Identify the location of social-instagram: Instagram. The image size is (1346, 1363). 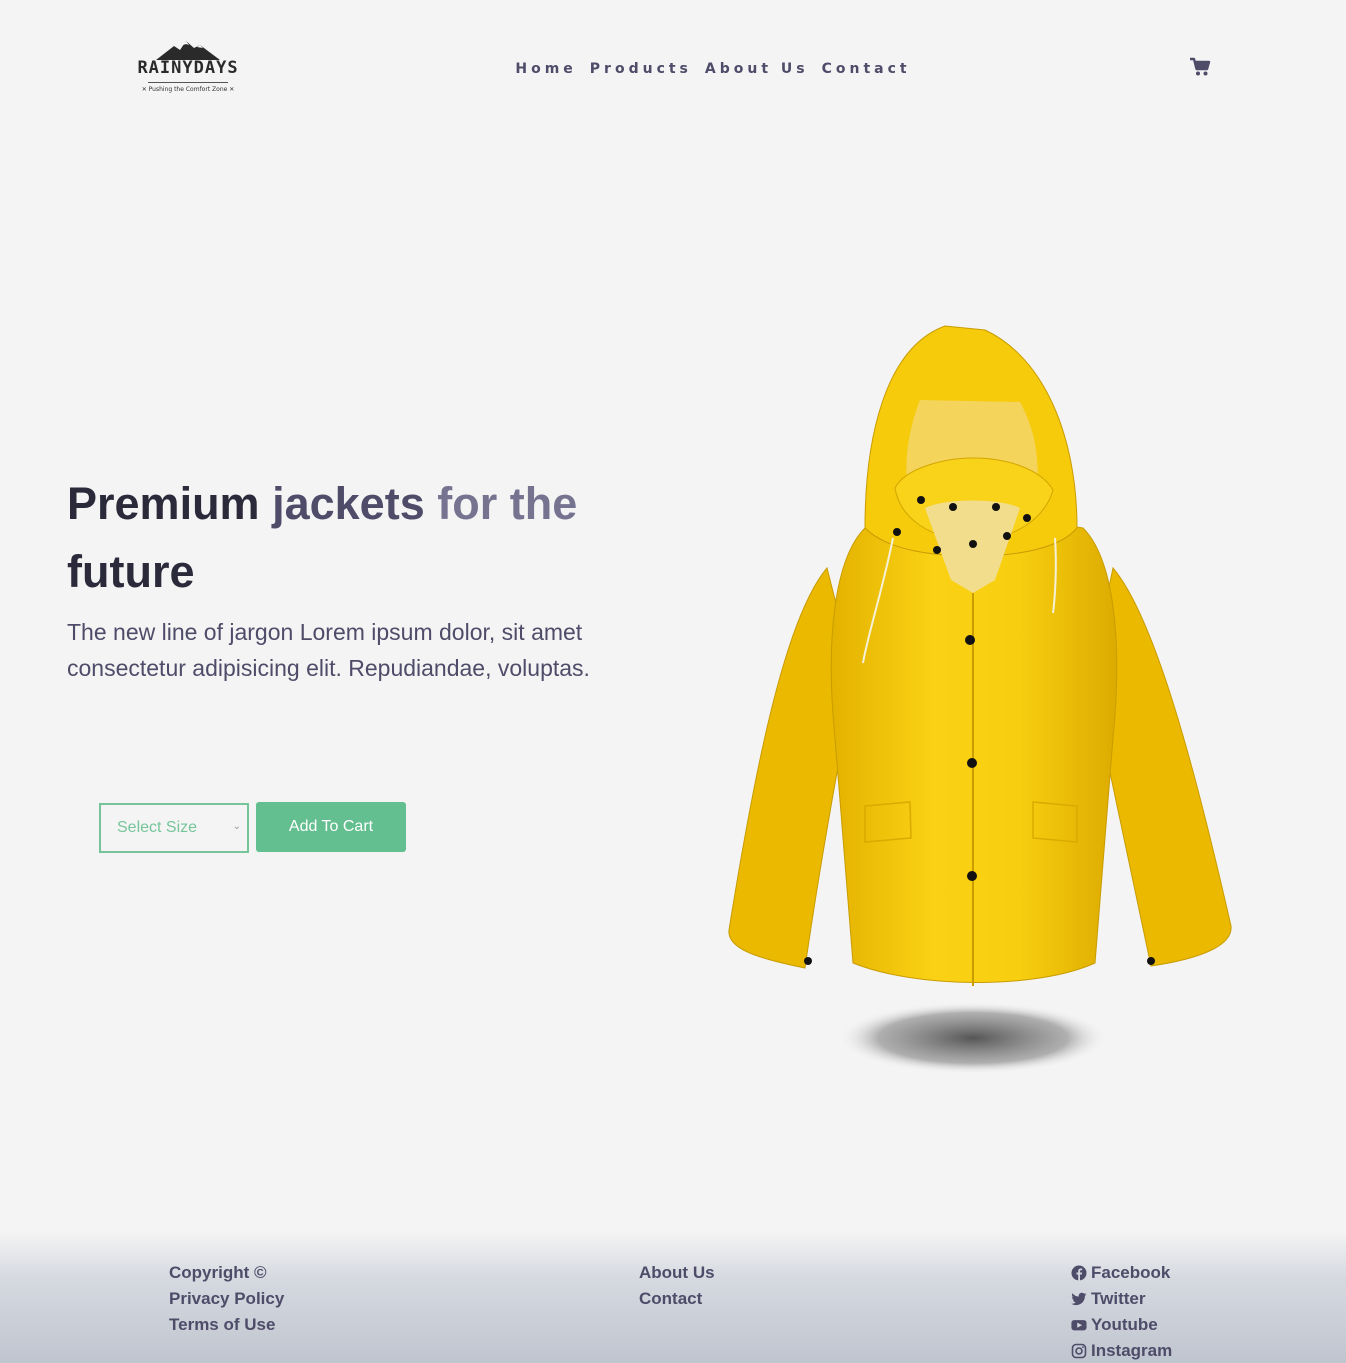
(1121, 1350).